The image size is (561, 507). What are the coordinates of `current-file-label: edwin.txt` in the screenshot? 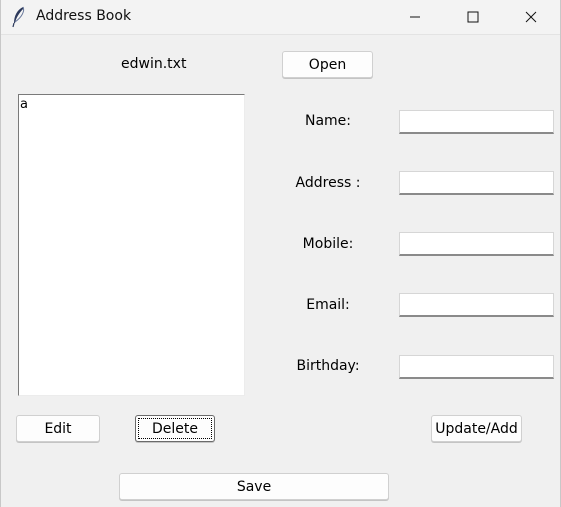 It's located at (154, 64).